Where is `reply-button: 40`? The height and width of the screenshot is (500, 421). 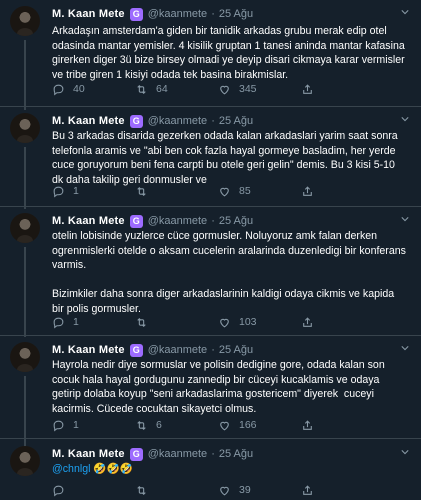 reply-button: 40 is located at coordinates (93, 89).